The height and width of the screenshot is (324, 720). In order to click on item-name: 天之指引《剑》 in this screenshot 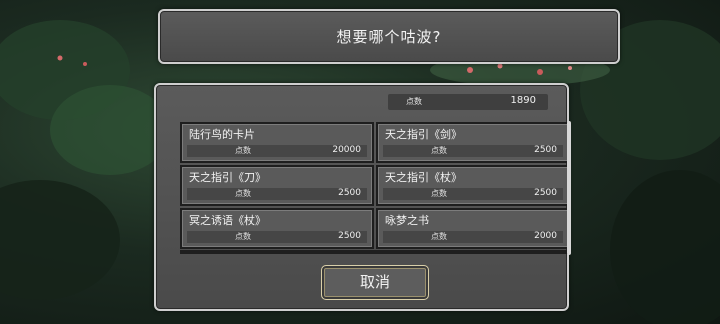, I will do `click(423, 134)`.